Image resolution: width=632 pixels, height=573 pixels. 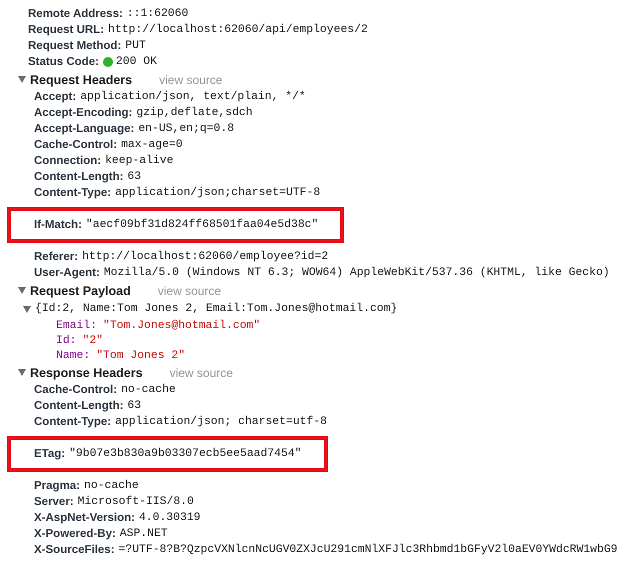 I want to click on property-name: Name:, so click(x=73, y=356).